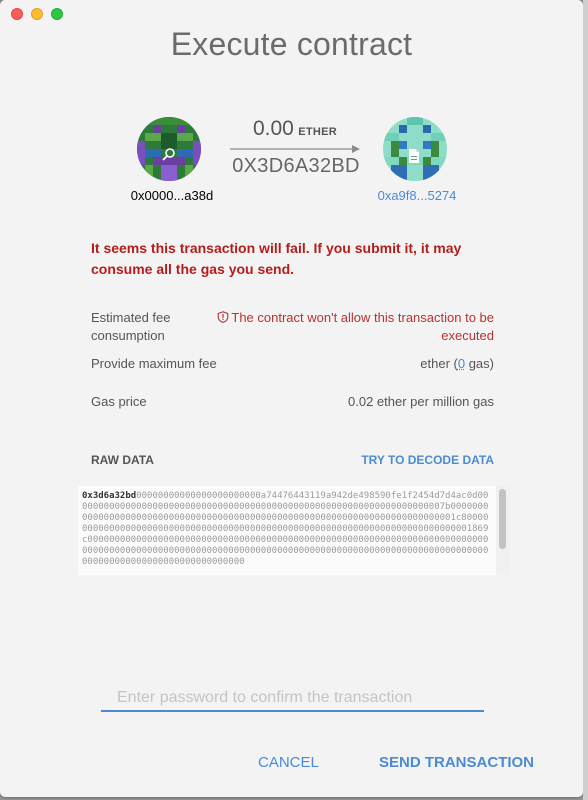  What do you see at coordinates (461, 363) in the screenshot?
I see `max-fee-gas-input: 0` at bounding box center [461, 363].